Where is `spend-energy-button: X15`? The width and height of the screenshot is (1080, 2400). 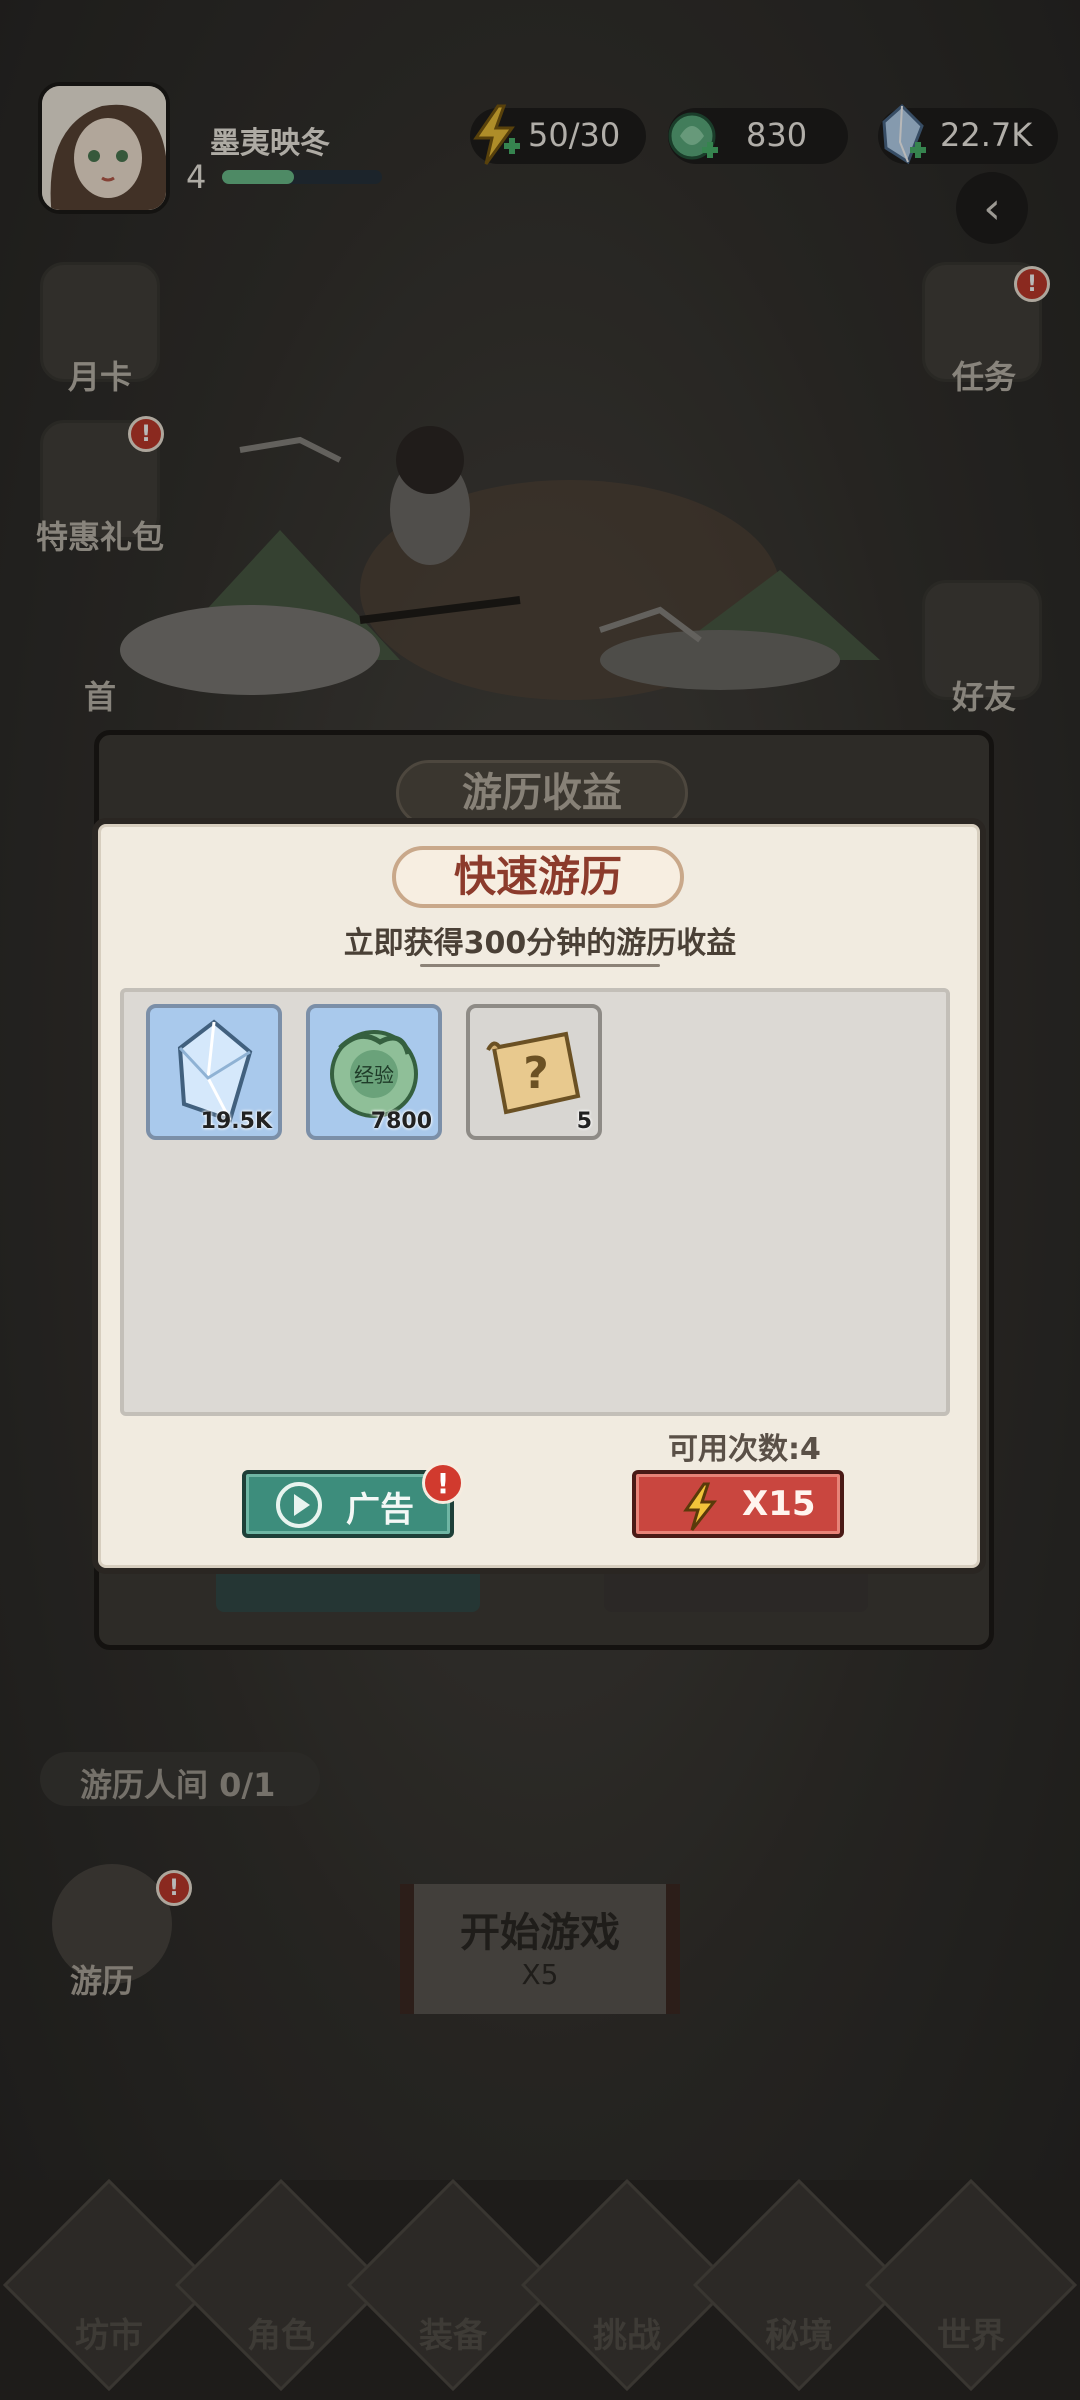
spend-energy-button: X15 is located at coordinates (738, 1504).